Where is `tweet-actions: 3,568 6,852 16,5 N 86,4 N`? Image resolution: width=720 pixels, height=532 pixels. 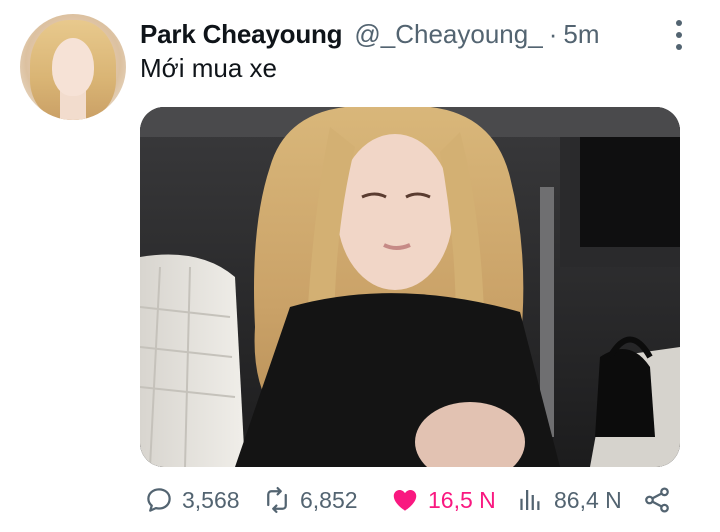
tweet-actions: 3,568 6,852 16,5 N 86,4 N is located at coordinates (410, 500).